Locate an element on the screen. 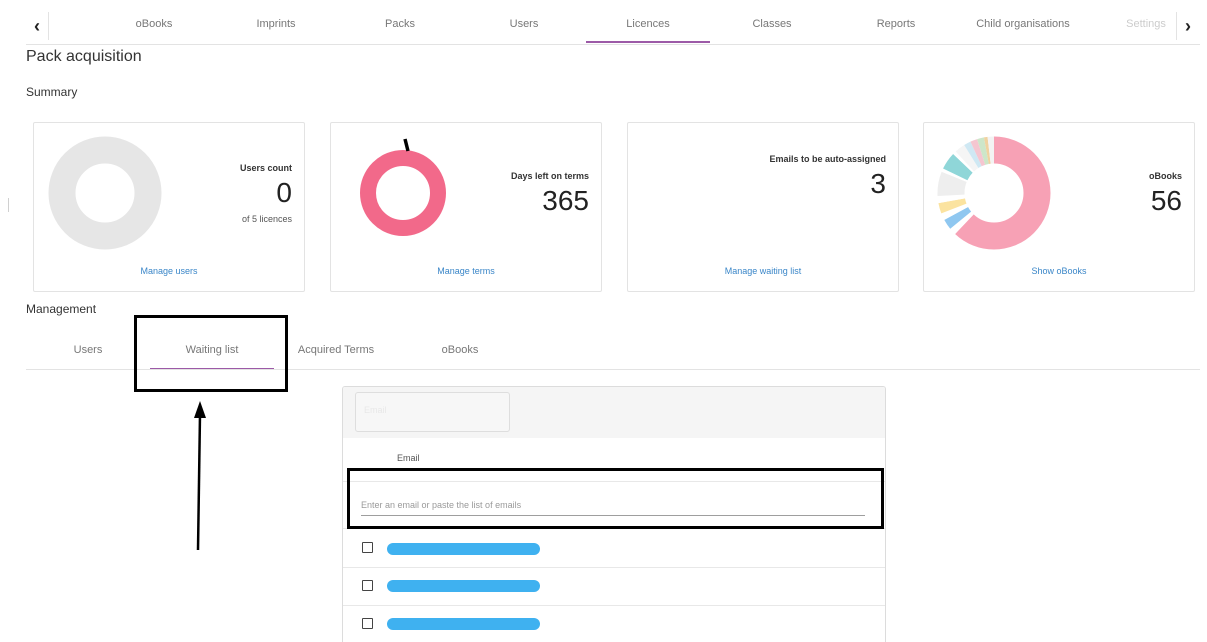  obooks-label: oBooks is located at coordinates (1165, 176).